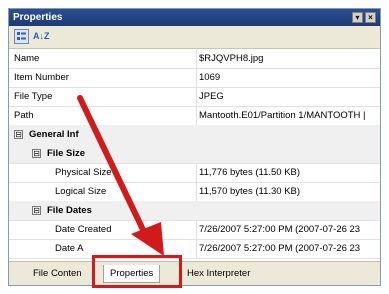  What do you see at coordinates (83, 229) in the screenshot?
I see `property-label: Date Created` at bounding box center [83, 229].